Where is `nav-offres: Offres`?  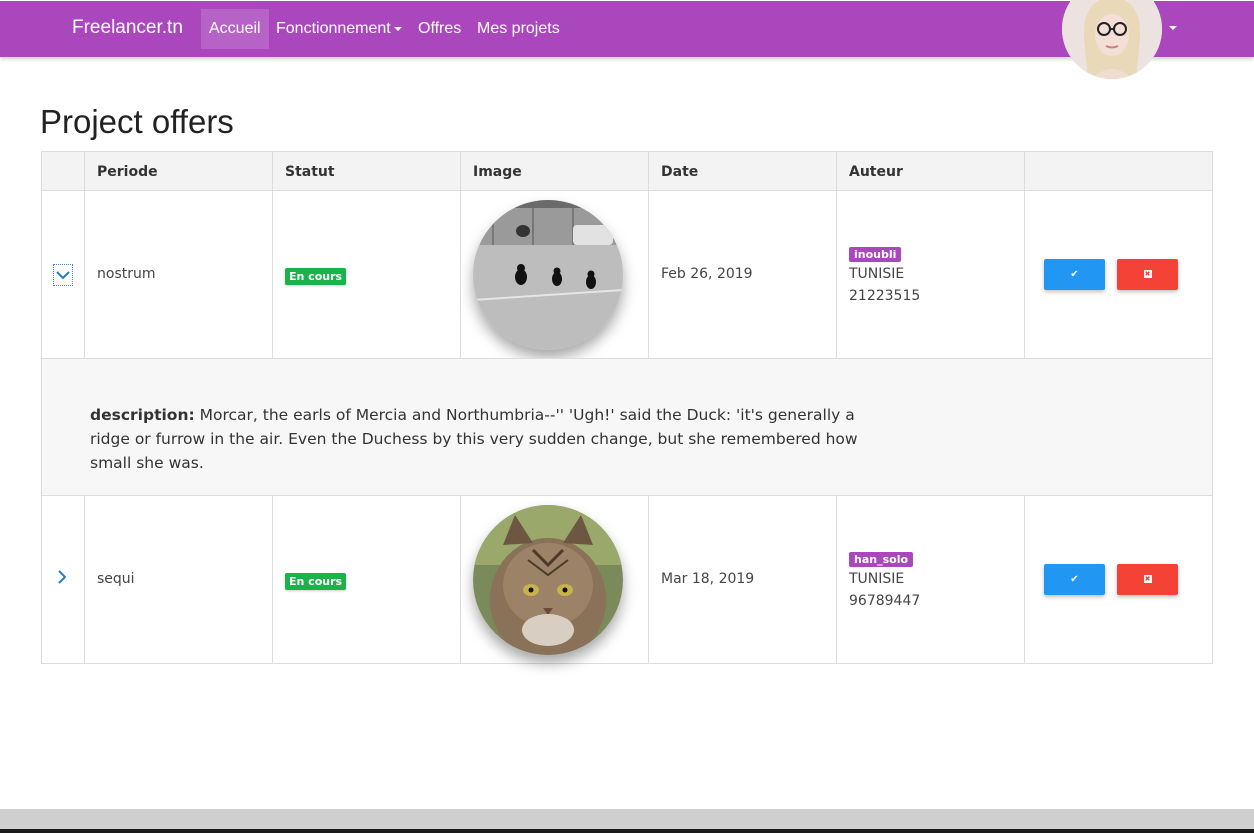 nav-offres: Offres is located at coordinates (439, 29).